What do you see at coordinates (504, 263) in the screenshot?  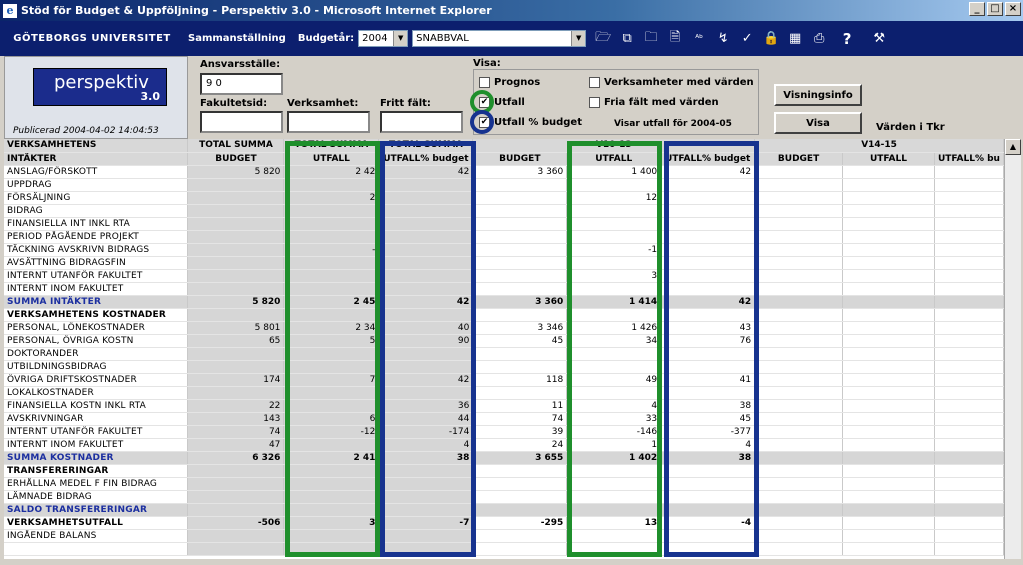 I see `table-row: AVSÄTTNING BIDRAGSFIN` at bounding box center [504, 263].